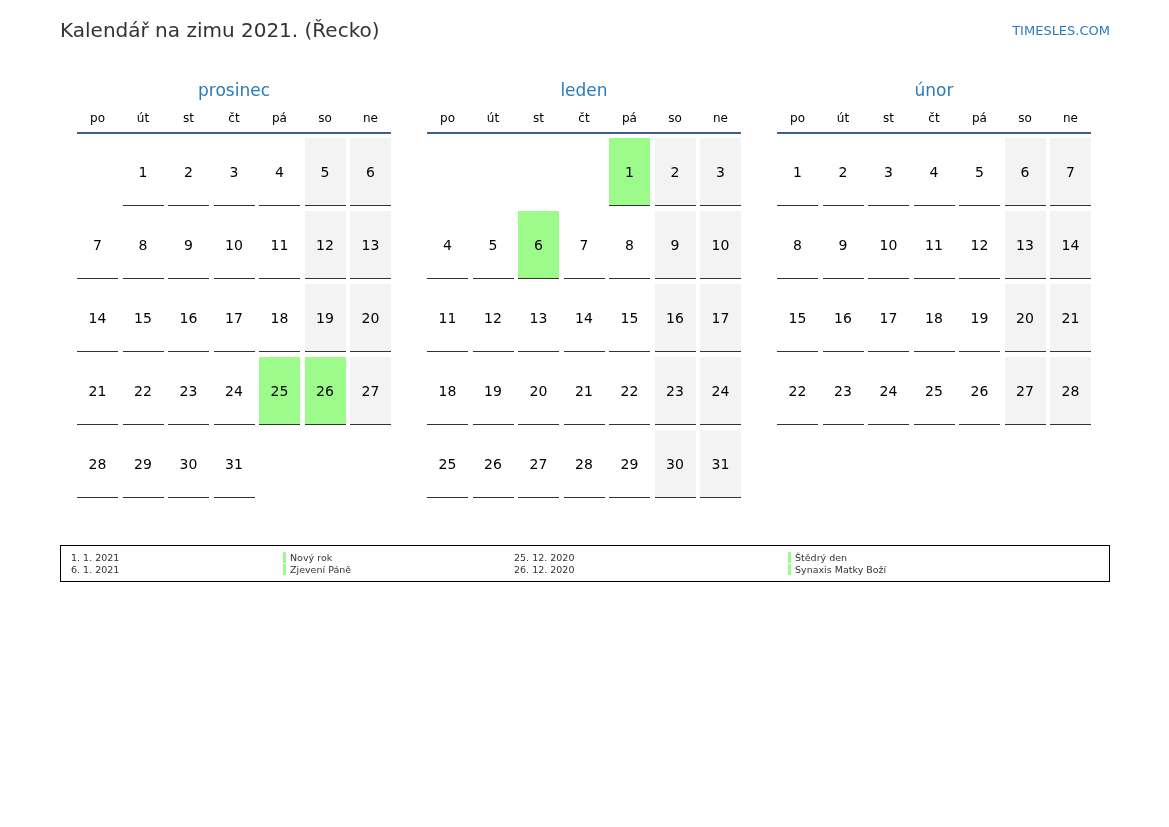 The image size is (1169, 827). Describe the element at coordinates (96, 569) in the screenshot. I see `holiday-date: 6. 1. 2021` at that location.